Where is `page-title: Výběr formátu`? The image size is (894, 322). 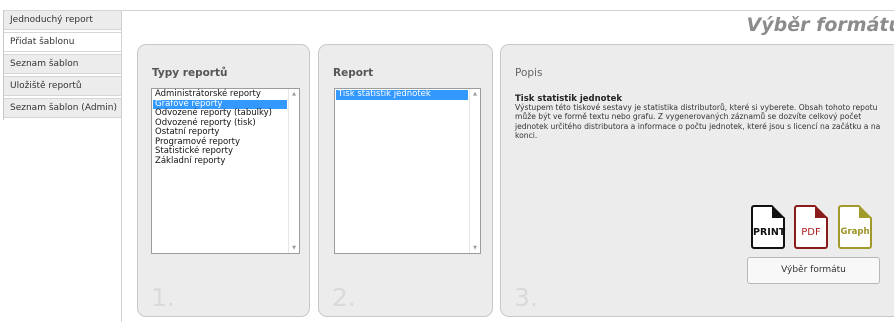 page-title: Výběr formátu is located at coordinates (820, 25).